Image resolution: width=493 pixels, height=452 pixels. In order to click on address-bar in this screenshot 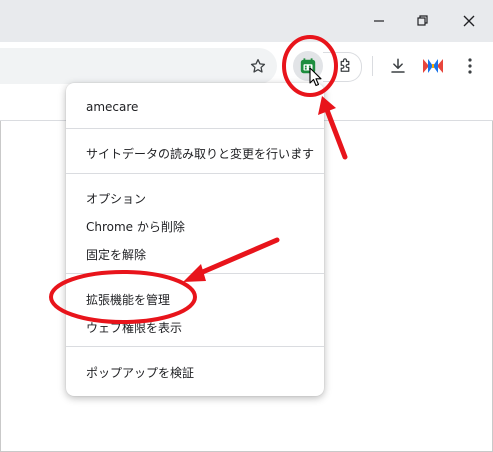, I will do `click(138, 66)`.